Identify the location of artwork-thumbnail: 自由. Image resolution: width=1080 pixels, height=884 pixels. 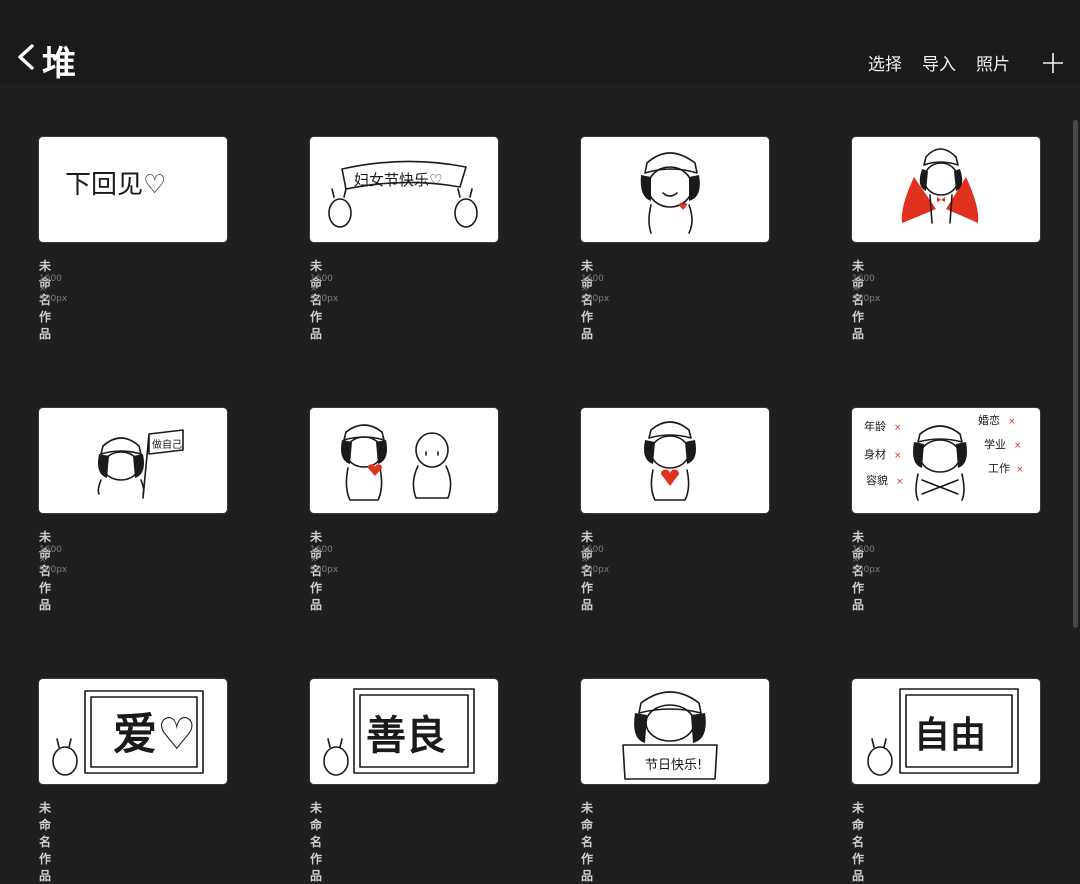
(946, 731).